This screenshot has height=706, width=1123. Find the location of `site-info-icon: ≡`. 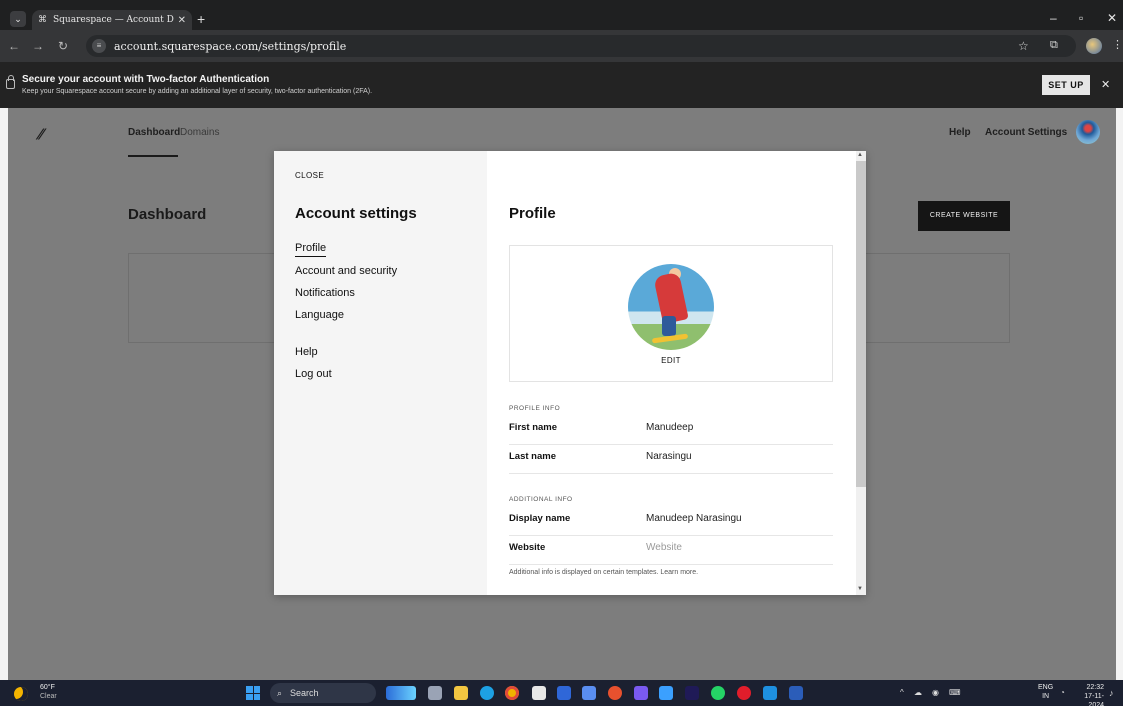

site-info-icon: ≡ is located at coordinates (99, 46).